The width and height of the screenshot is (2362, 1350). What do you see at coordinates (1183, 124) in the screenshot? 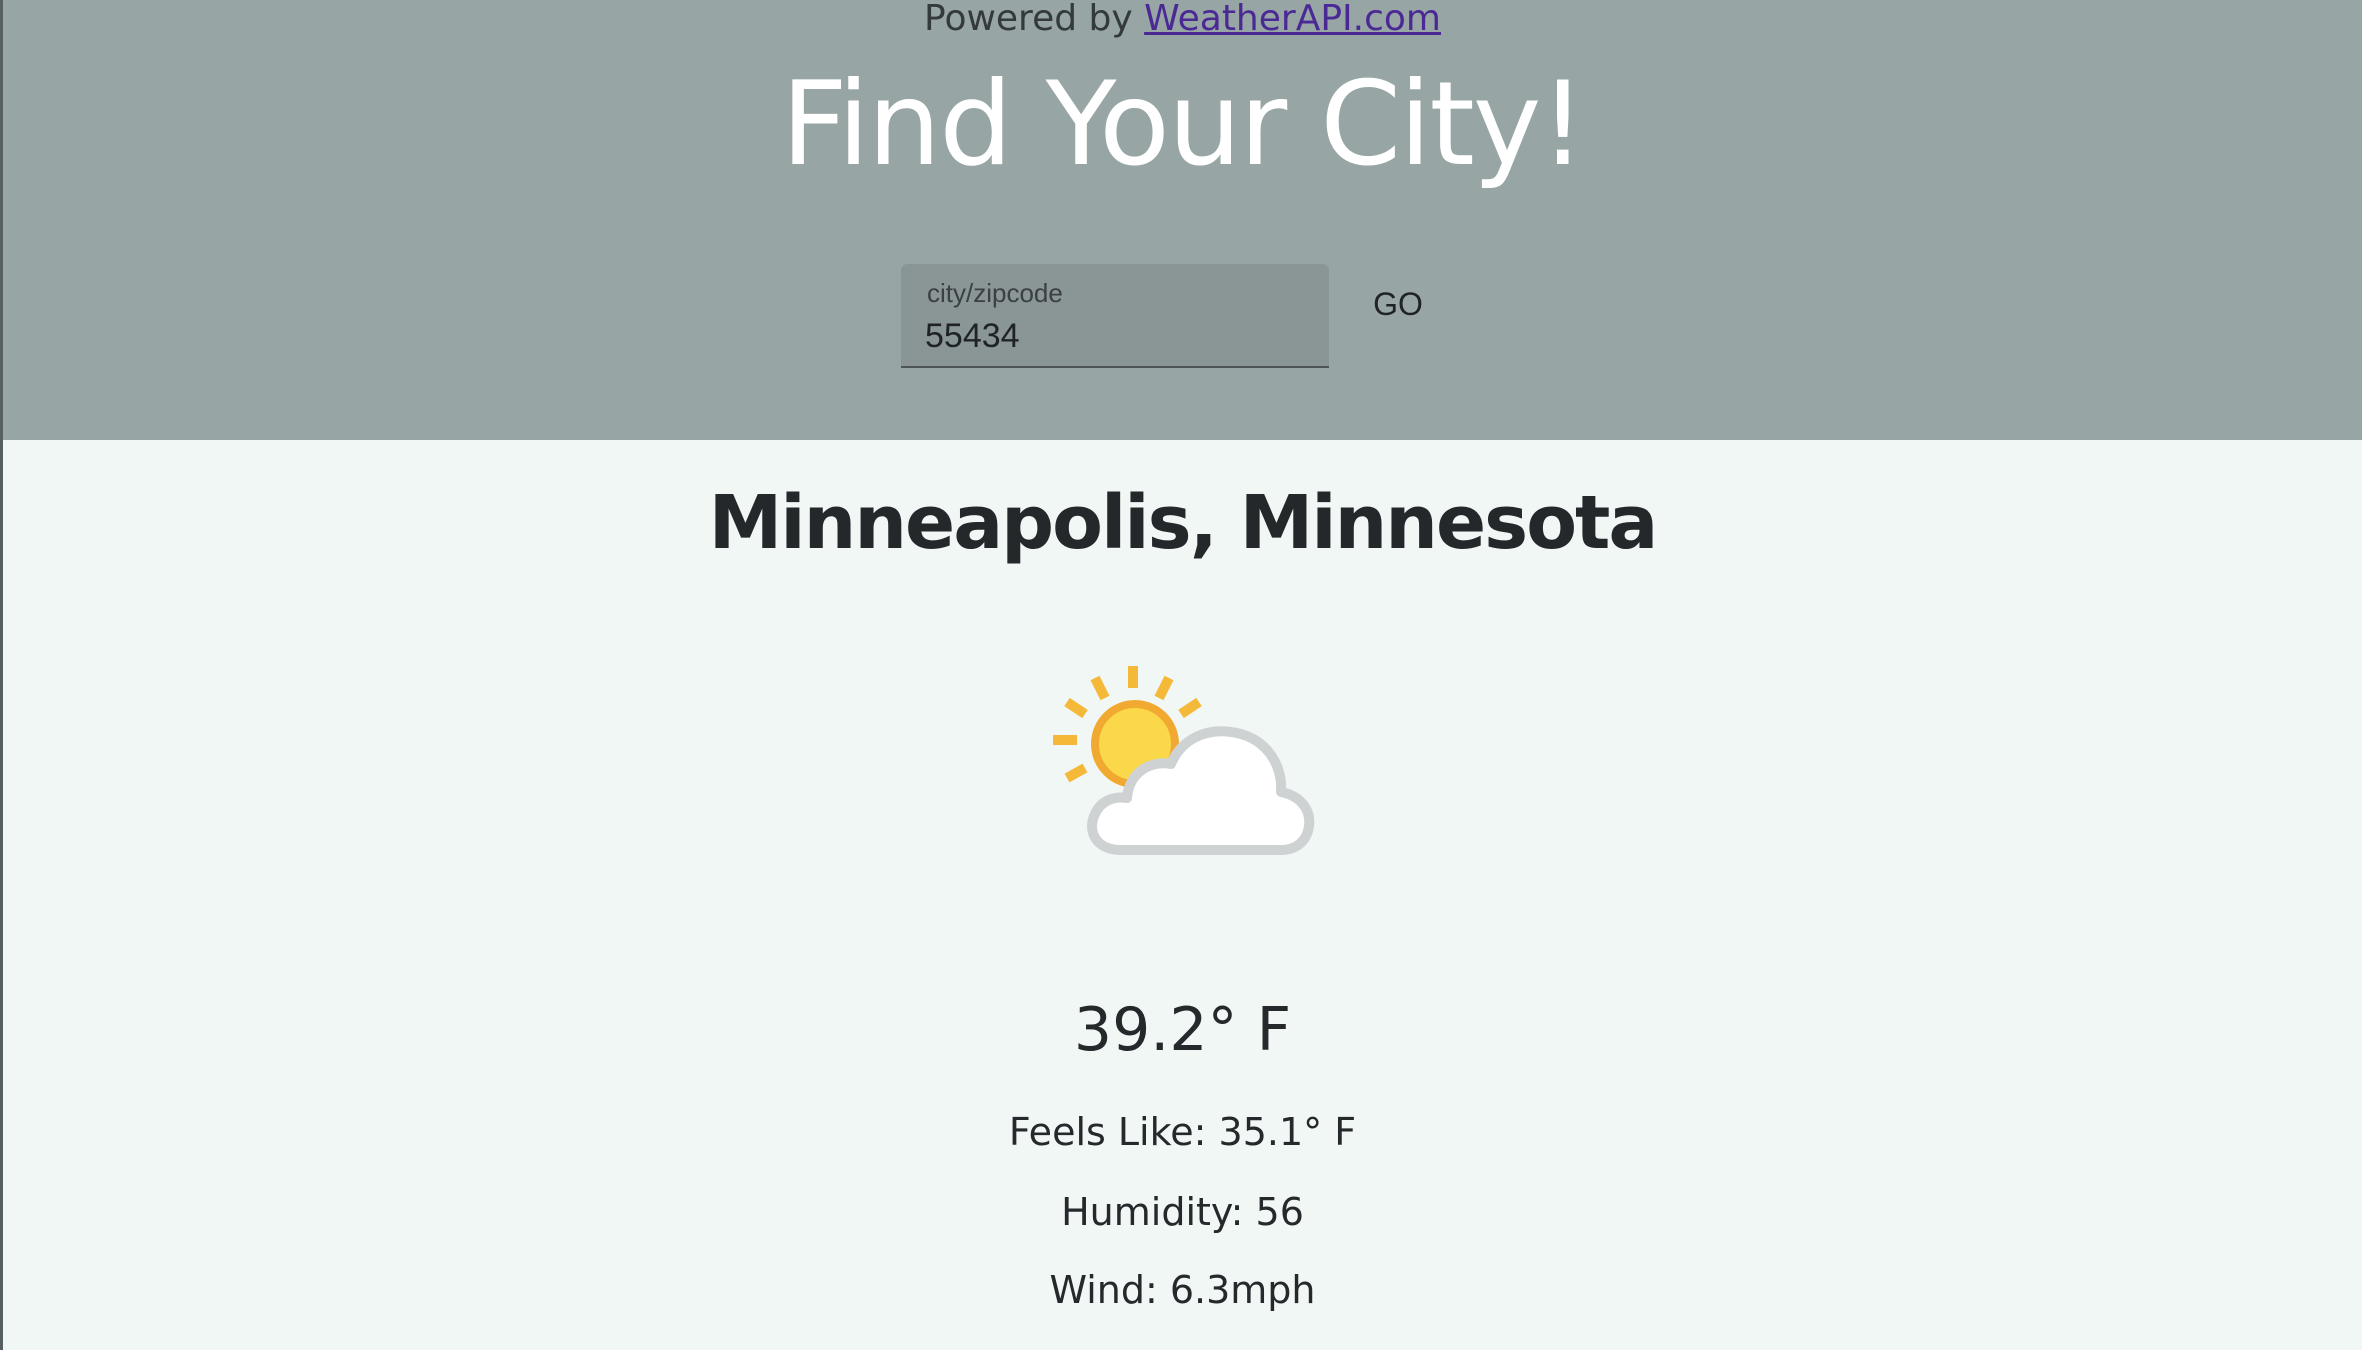
I see `page-title: Find Your City!` at bounding box center [1183, 124].